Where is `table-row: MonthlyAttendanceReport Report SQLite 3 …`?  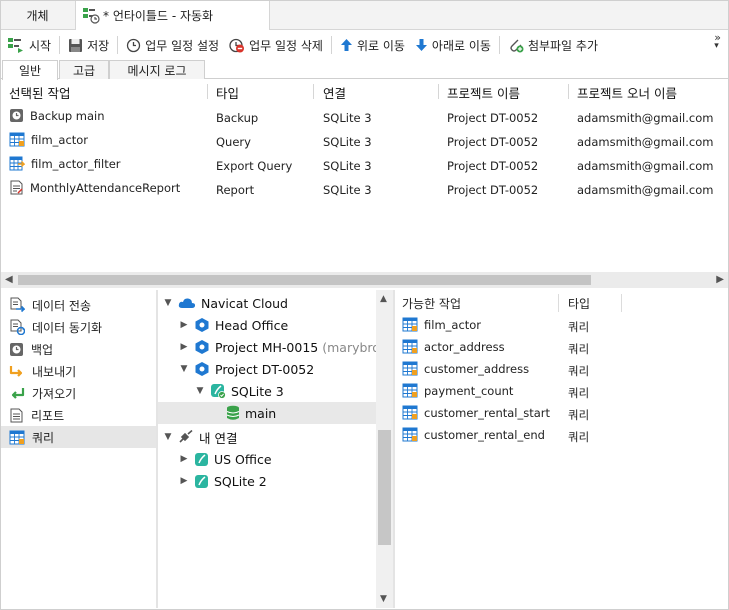 table-row: MonthlyAttendanceReport Report SQLite 3 … is located at coordinates (364, 190).